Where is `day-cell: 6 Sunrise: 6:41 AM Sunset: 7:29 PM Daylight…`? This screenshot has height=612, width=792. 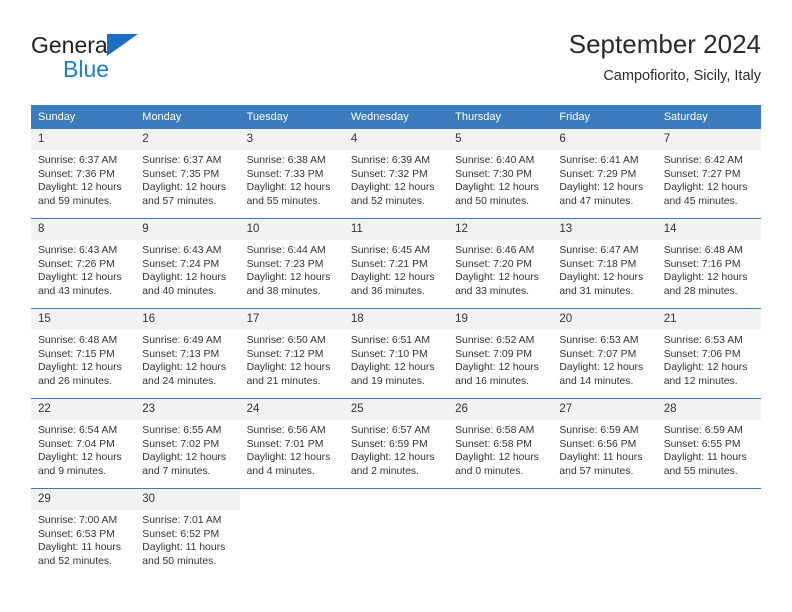 day-cell: 6 Sunrise: 6:41 AM Sunset: 7:29 PM Daylight… is located at coordinates (604, 173).